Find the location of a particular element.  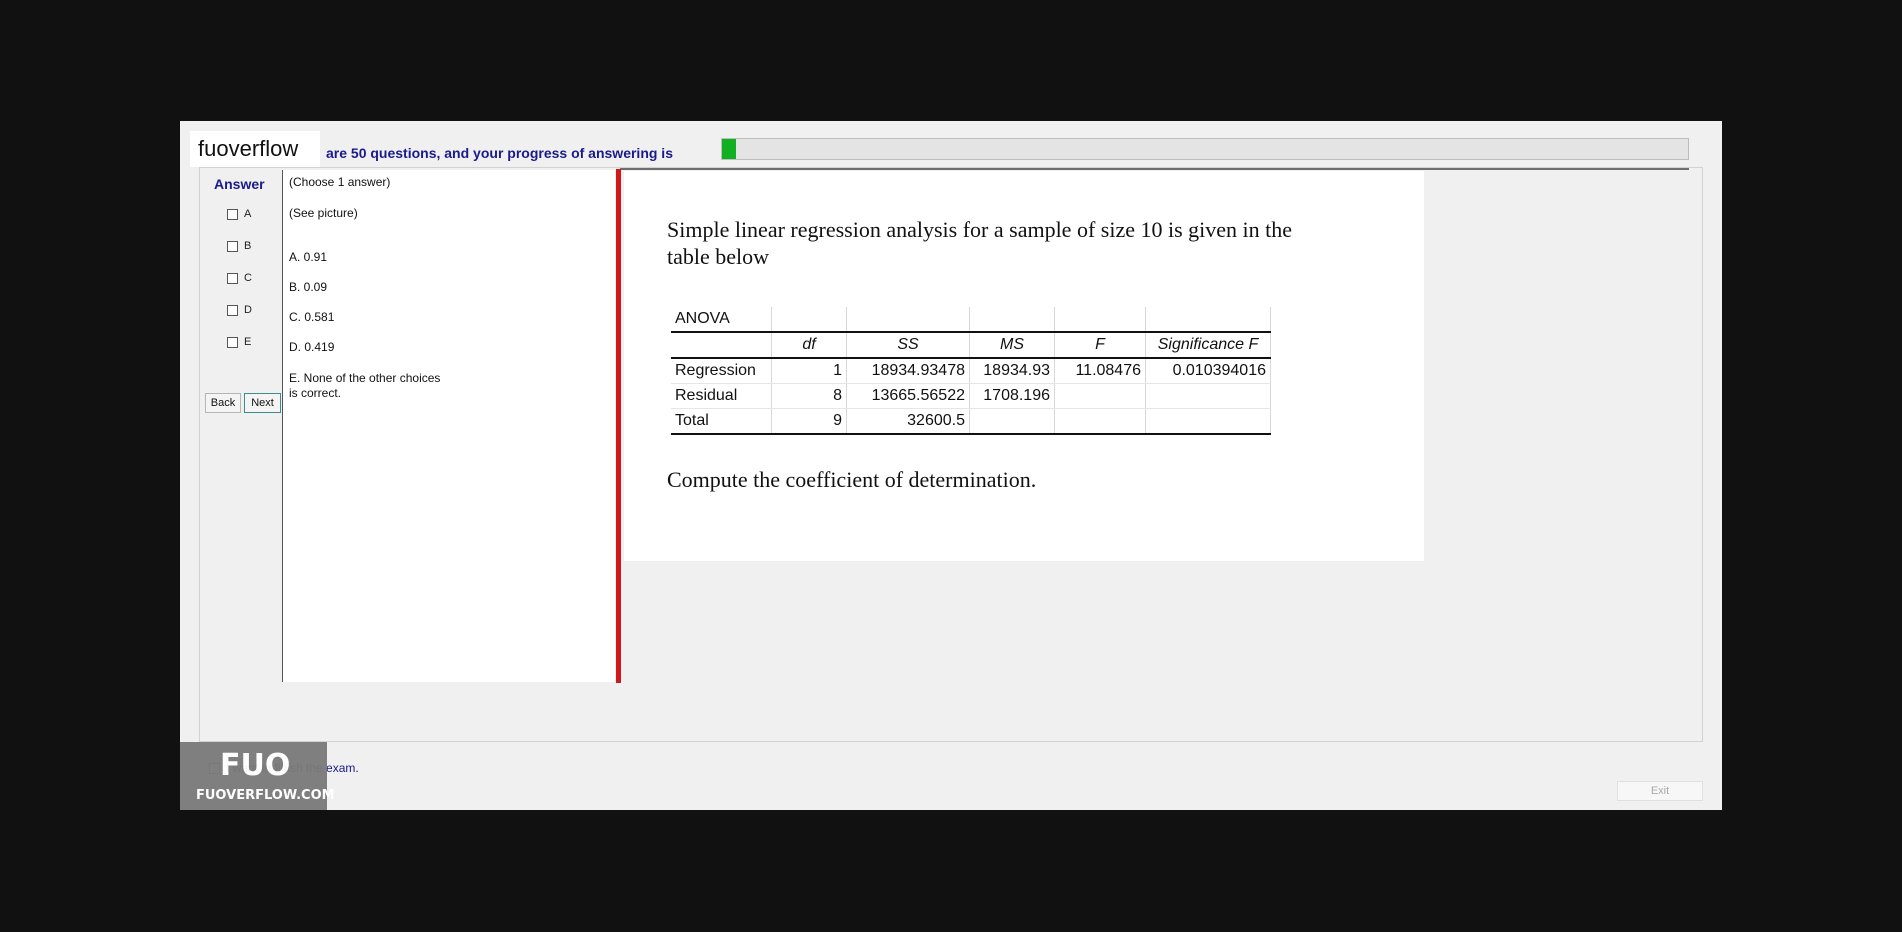

checkbox-b is located at coordinates (232, 246).